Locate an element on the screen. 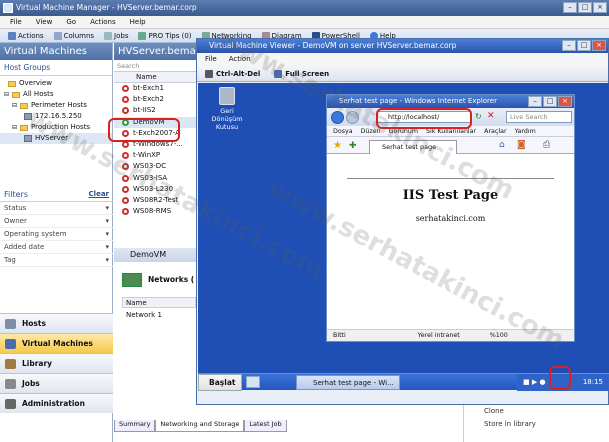 The image size is (609, 442). vm-row: WS08-RMS is located at coordinates (155, 211).